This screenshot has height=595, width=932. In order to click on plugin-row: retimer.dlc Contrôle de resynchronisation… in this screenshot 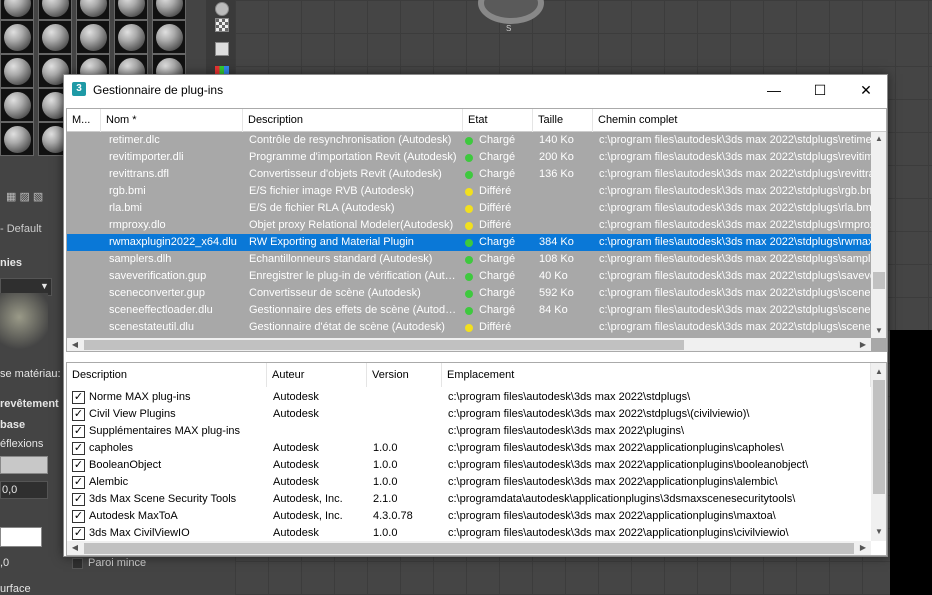, I will do `click(469, 140)`.